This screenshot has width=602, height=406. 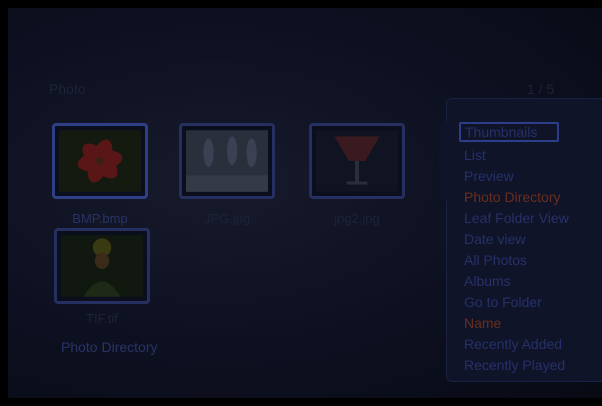 I want to click on menu-item-albums: Albums, so click(x=487, y=281).